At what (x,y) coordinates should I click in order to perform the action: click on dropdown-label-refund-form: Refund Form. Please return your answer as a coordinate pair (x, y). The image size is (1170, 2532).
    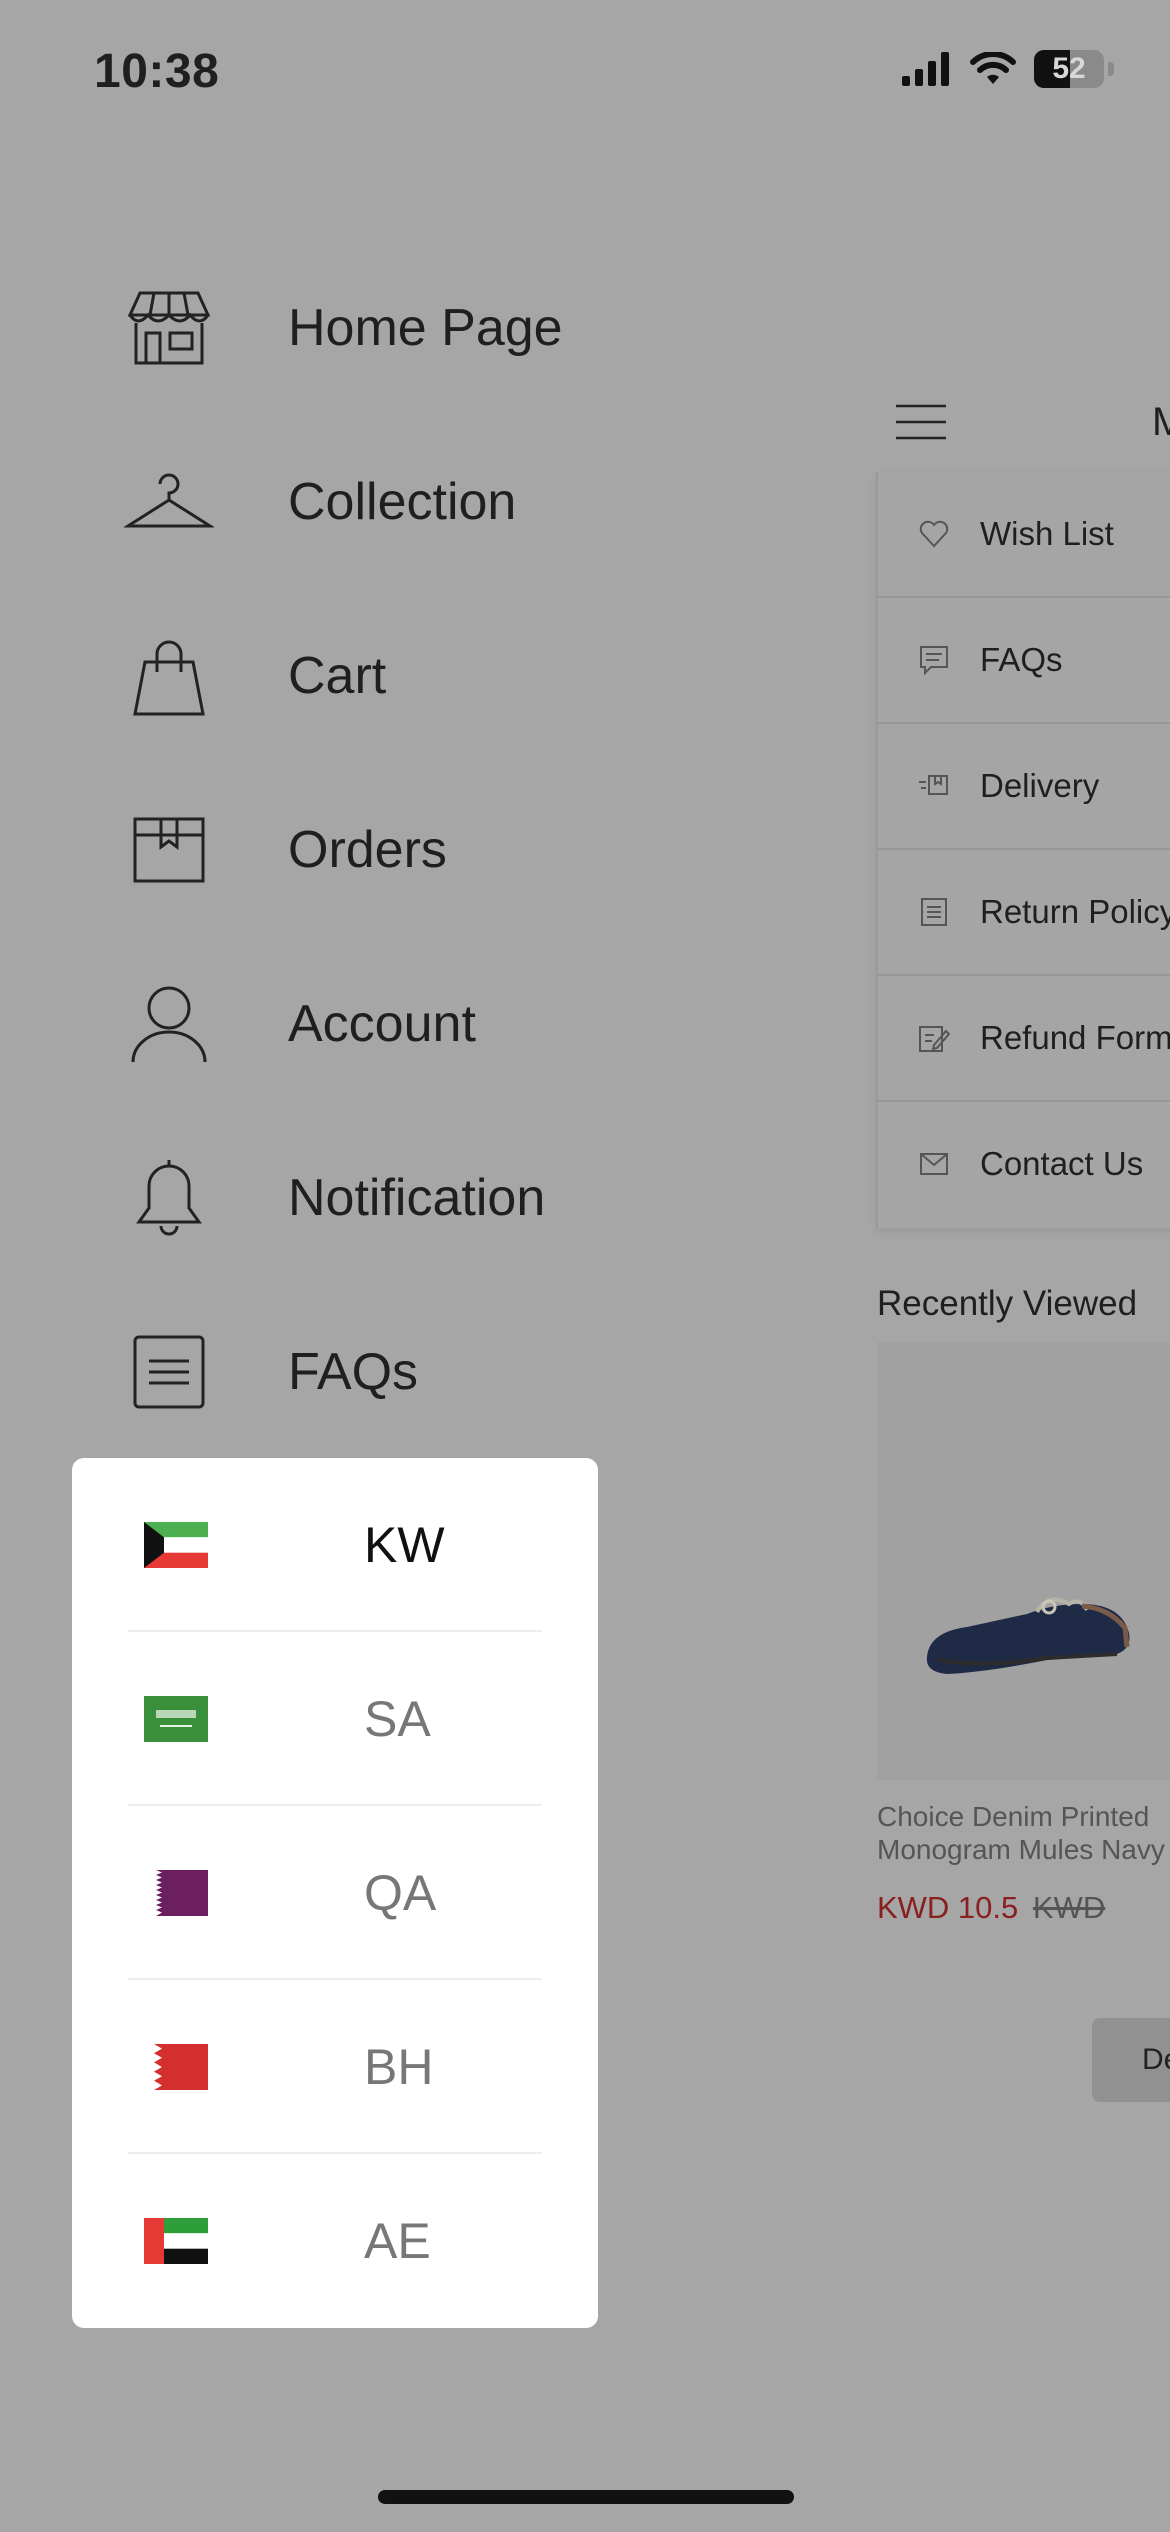
    Looking at the image, I should click on (1075, 1037).